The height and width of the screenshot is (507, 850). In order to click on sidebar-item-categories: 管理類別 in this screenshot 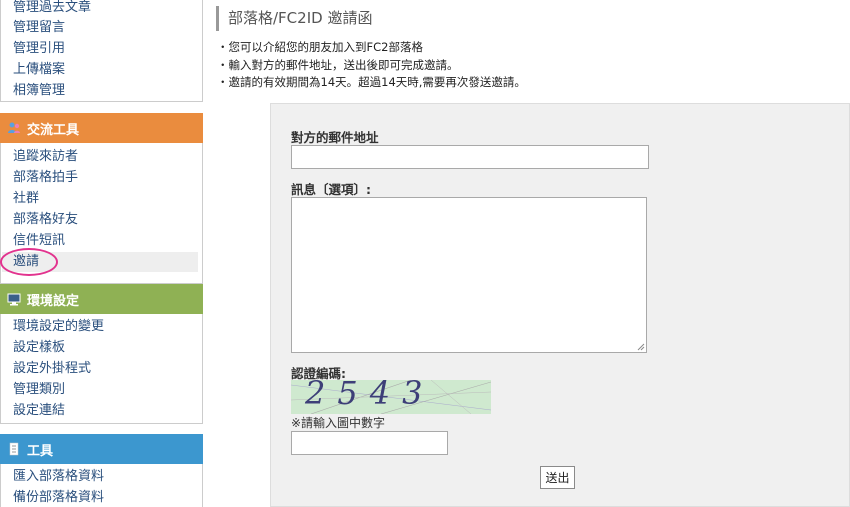, I will do `click(39, 390)`.